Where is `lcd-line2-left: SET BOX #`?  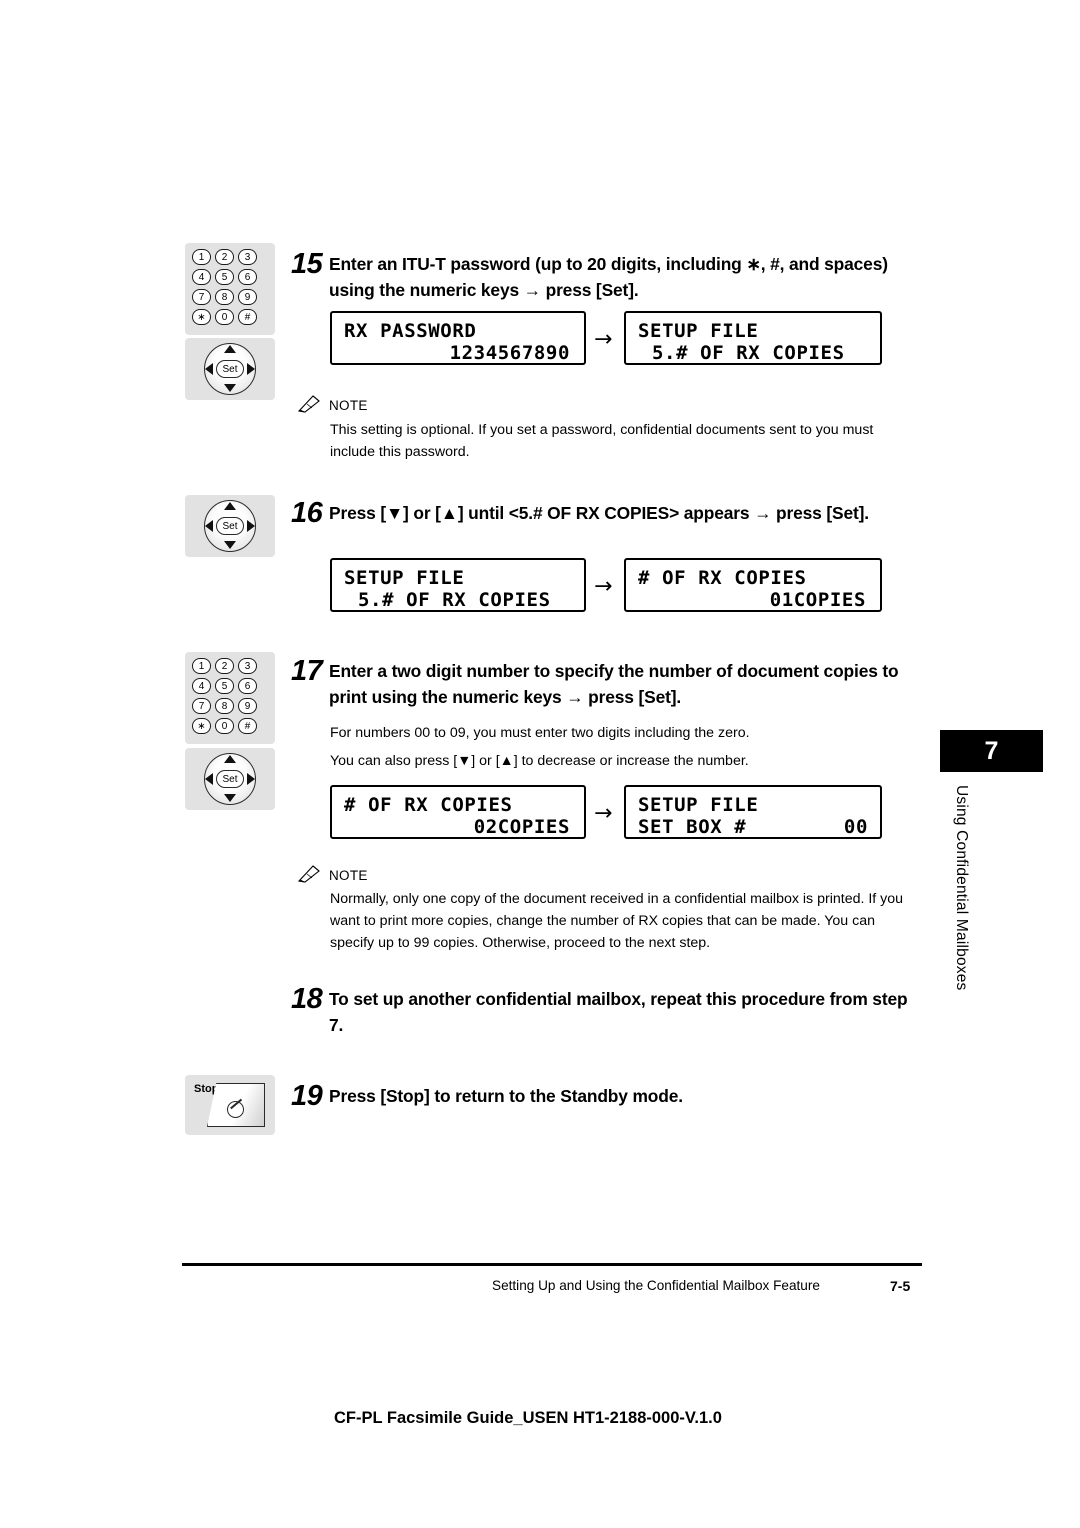 lcd-line2-left: SET BOX # is located at coordinates (692, 827).